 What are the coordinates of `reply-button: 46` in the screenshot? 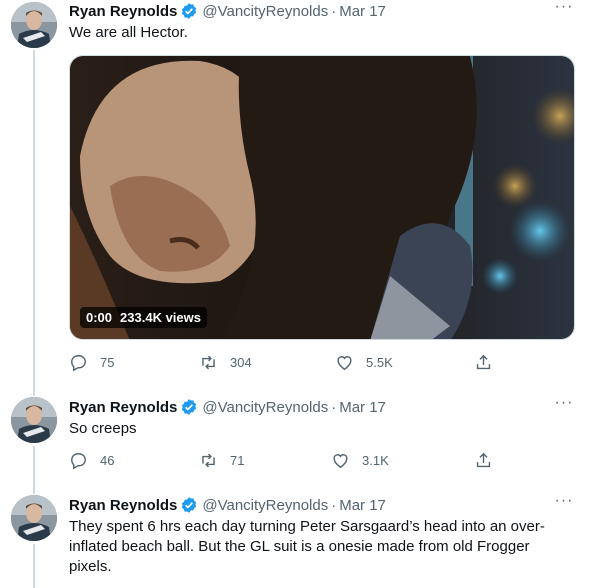 It's located at (91, 460).